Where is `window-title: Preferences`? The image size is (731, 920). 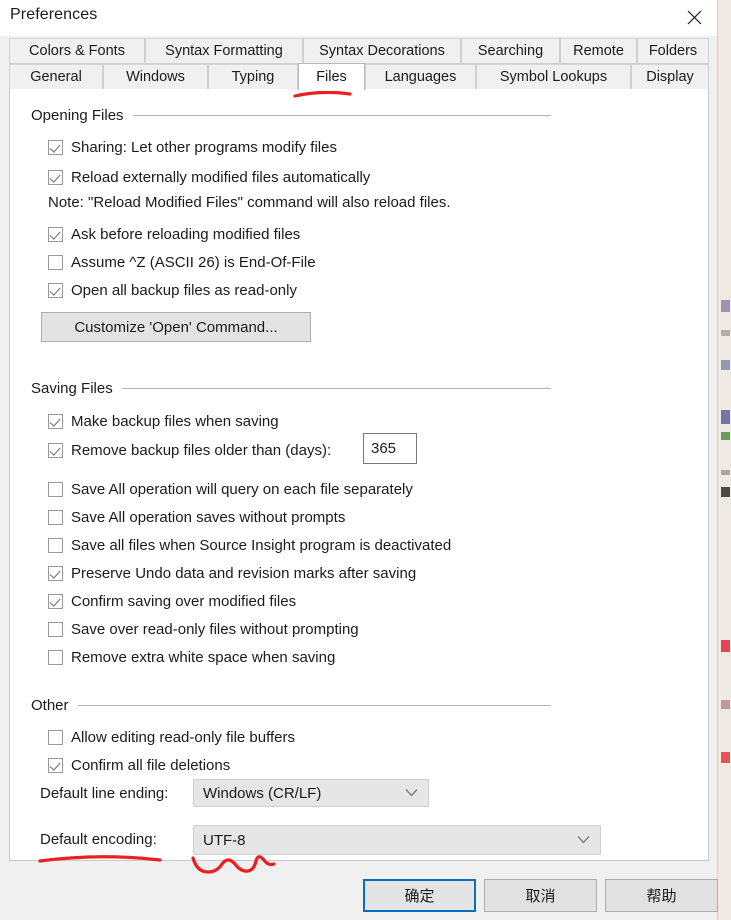 window-title: Preferences is located at coordinates (54, 14).